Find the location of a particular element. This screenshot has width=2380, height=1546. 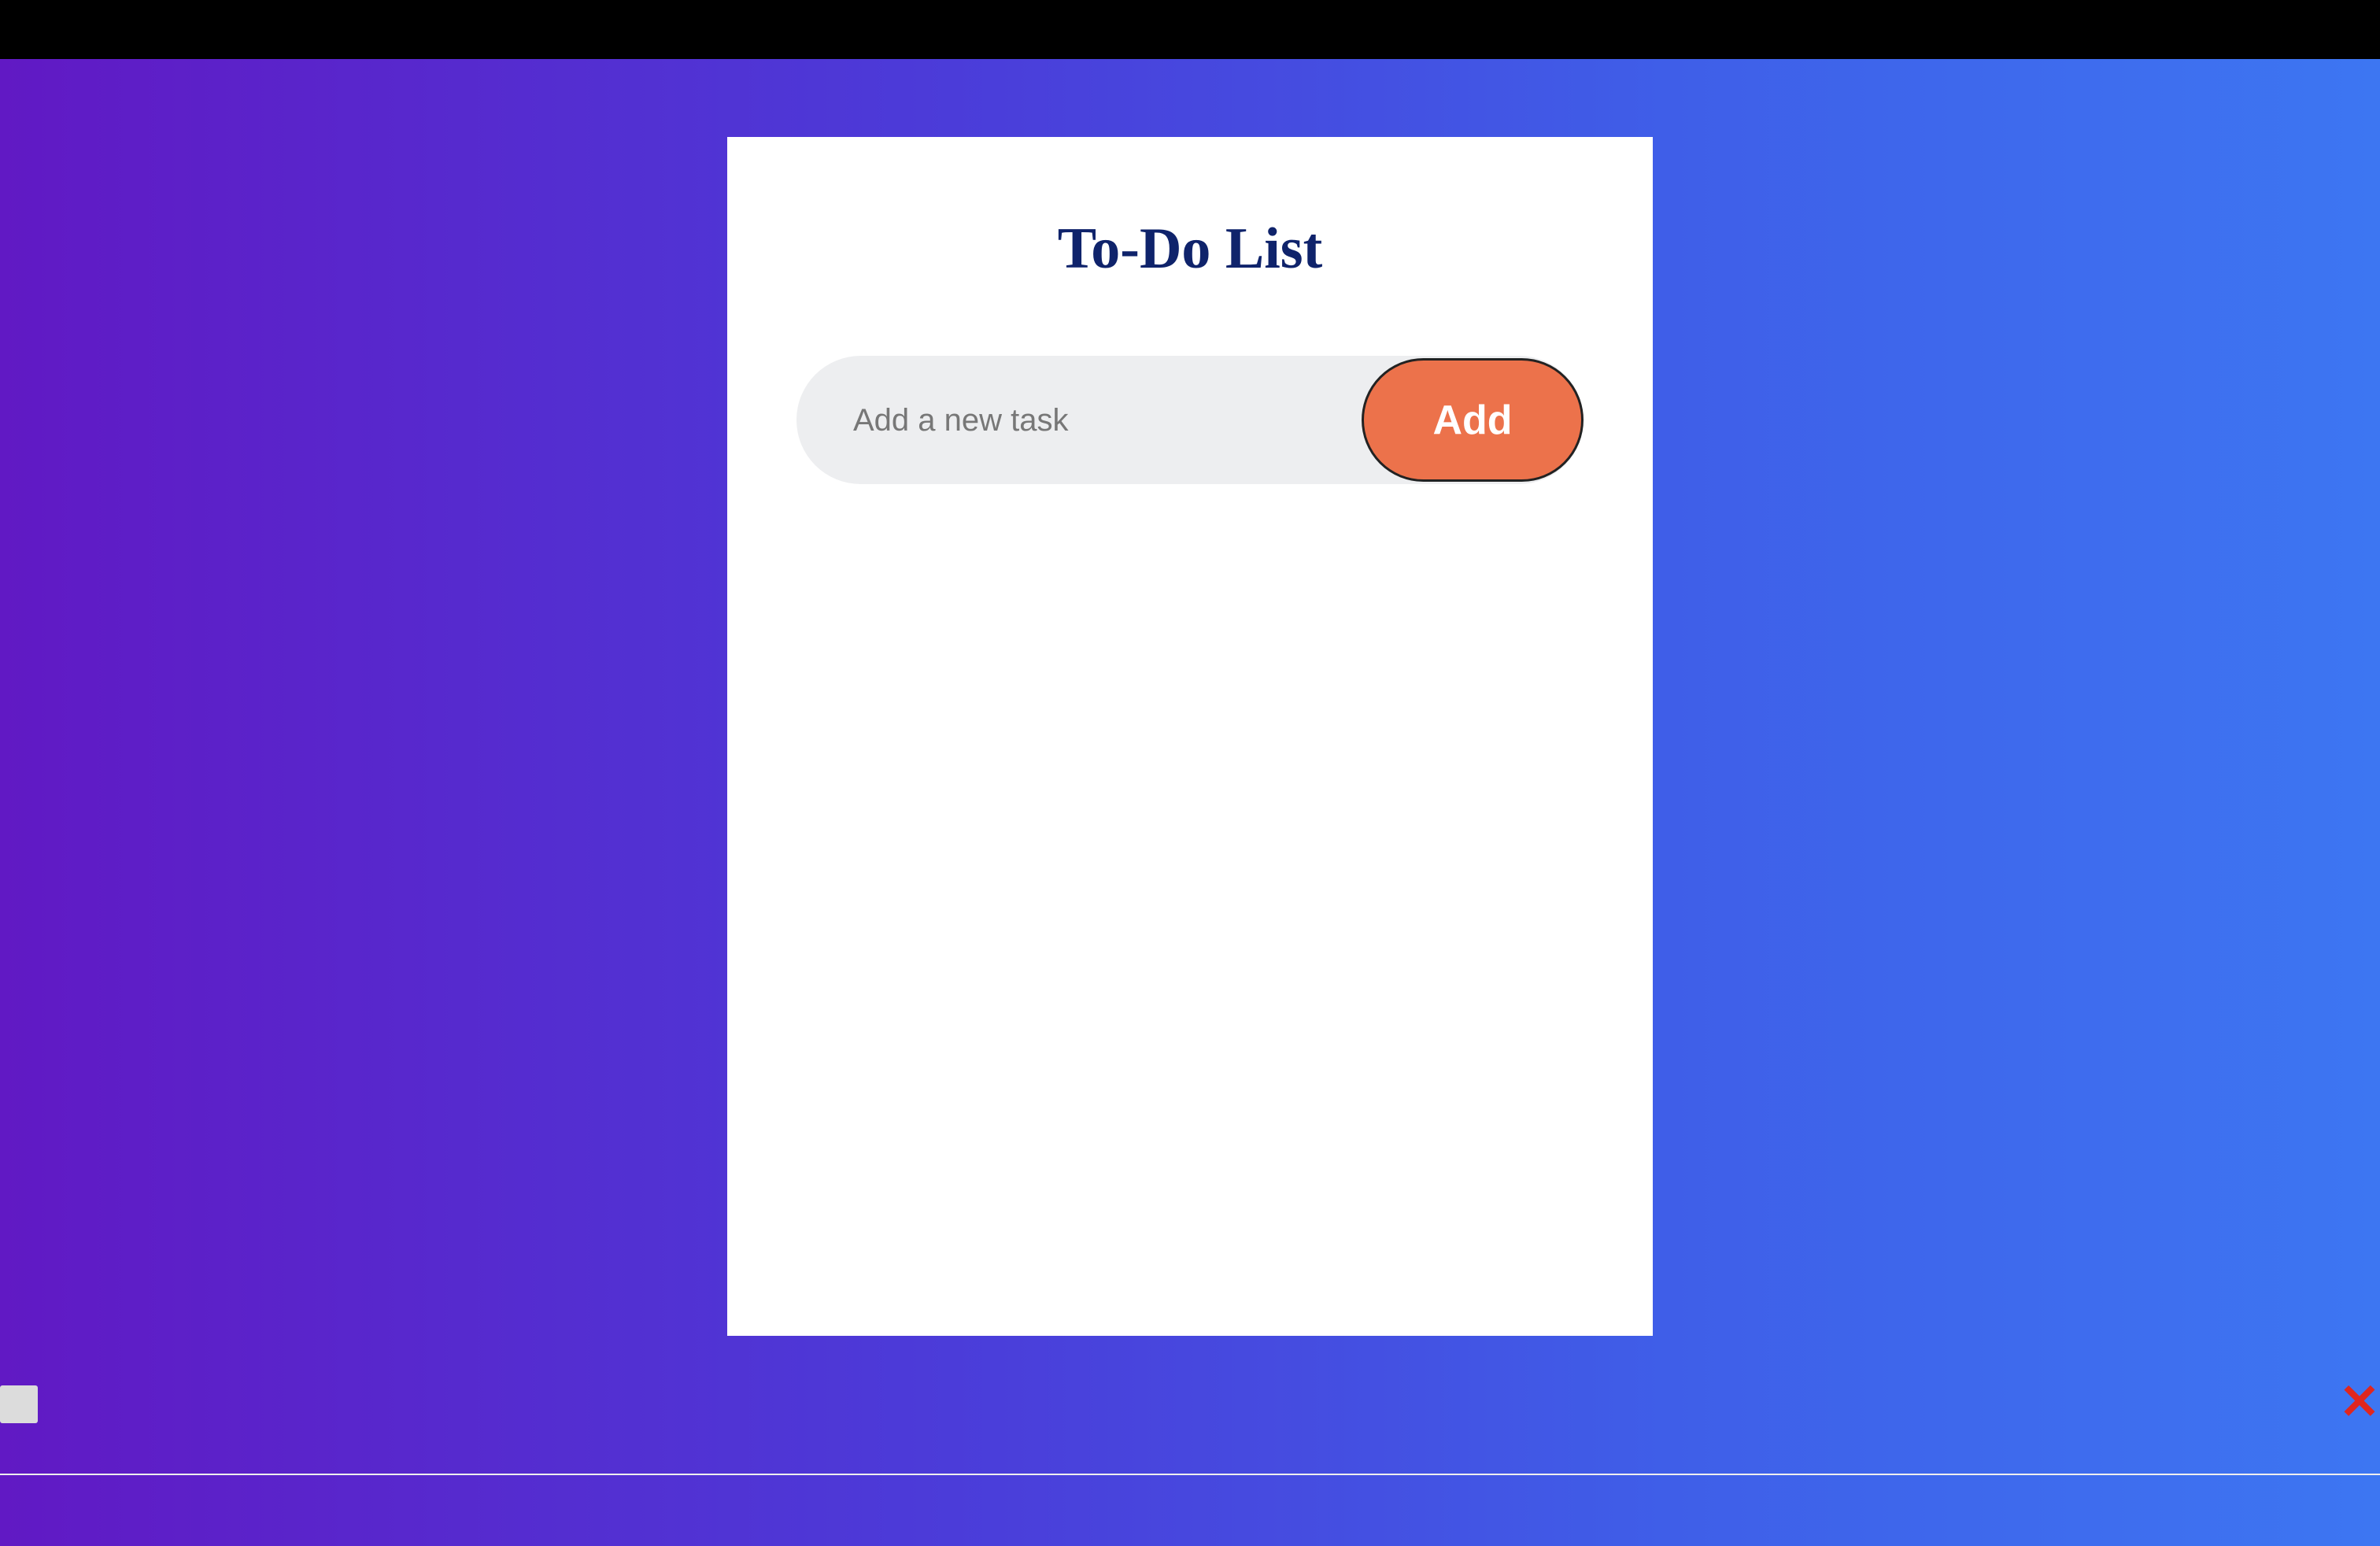

add-button: Add is located at coordinates (1473, 420).